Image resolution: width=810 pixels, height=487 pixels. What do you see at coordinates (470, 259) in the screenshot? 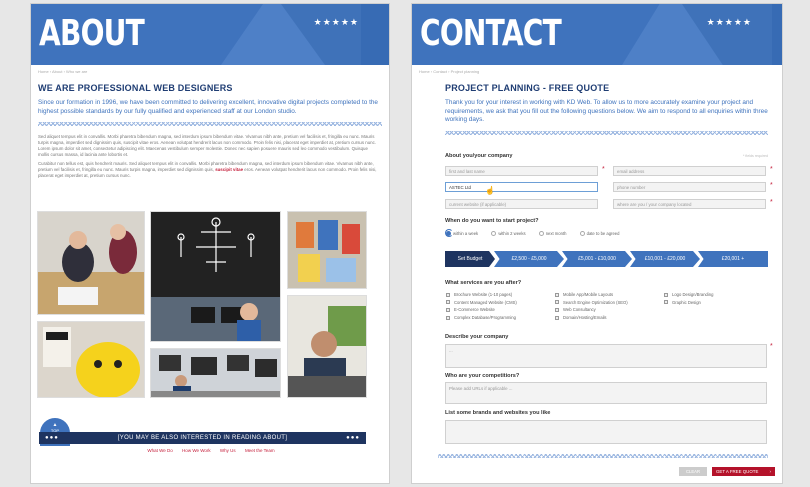
I see `budget-label: Set Budget` at bounding box center [470, 259].